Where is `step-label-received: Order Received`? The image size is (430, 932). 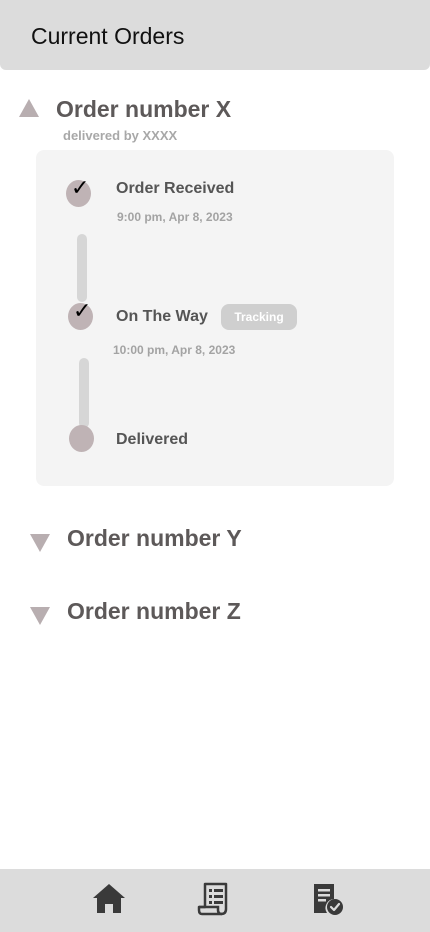 step-label-received: Order Received is located at coordinates (175, 188).